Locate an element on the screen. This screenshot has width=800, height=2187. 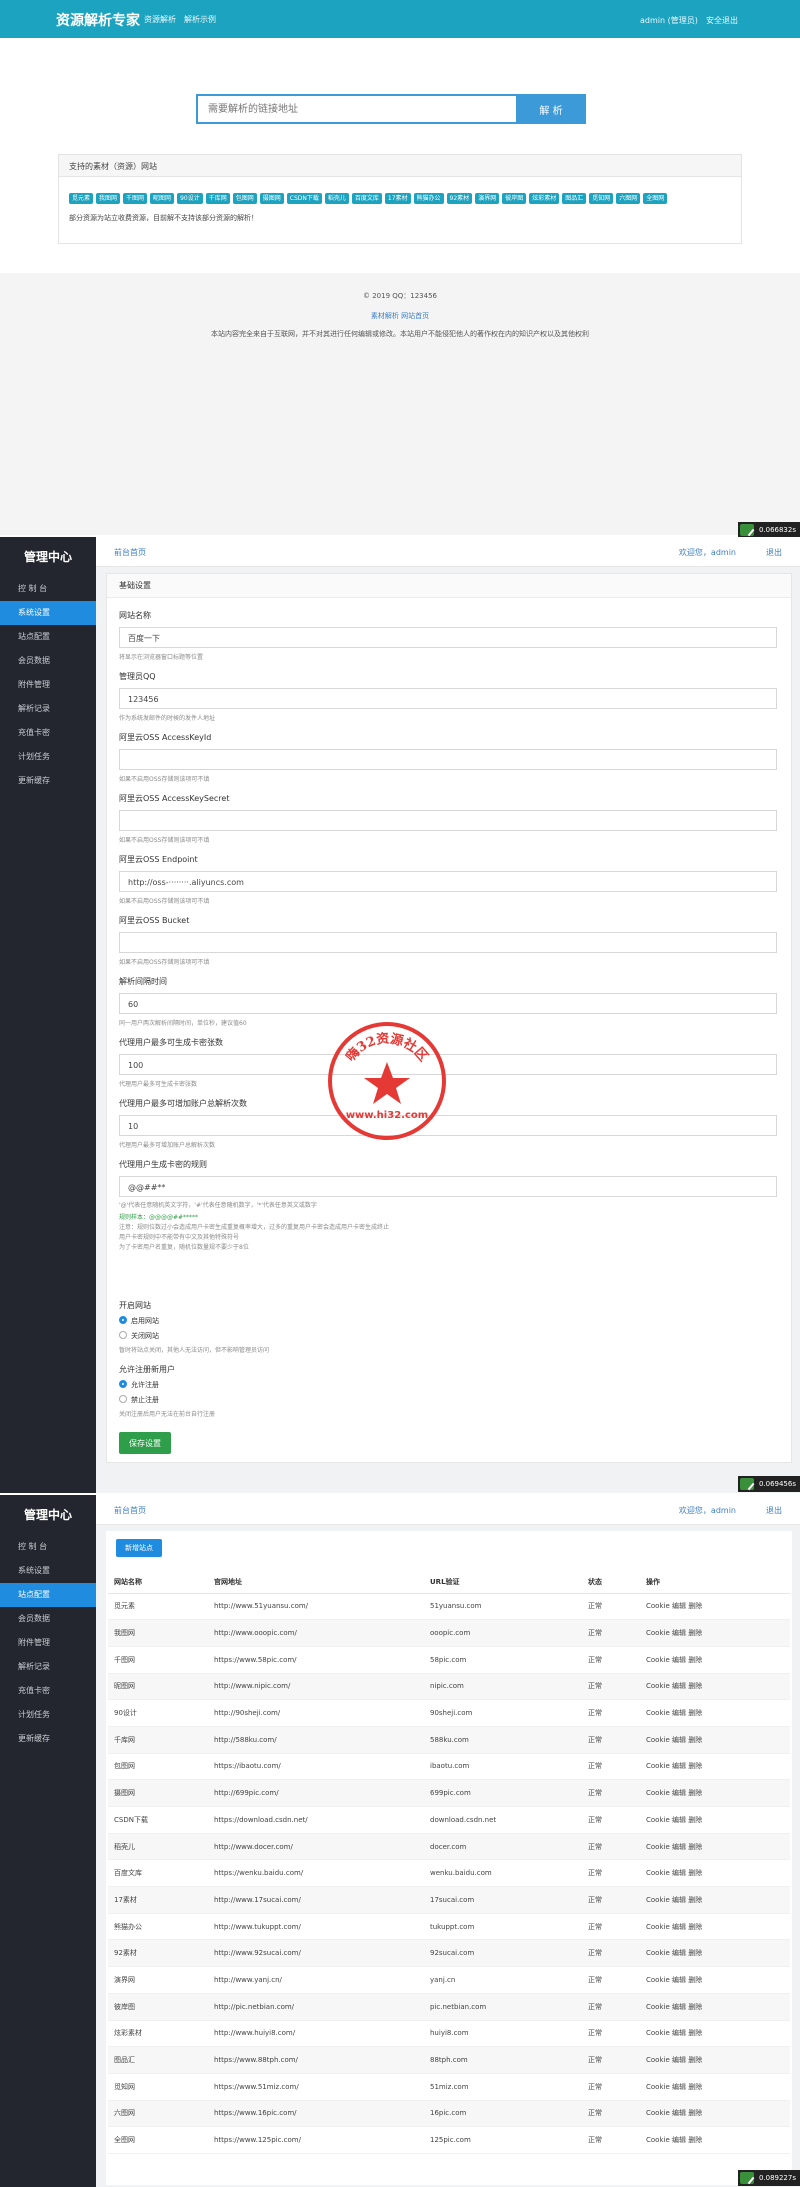
menu-site-config: 站点配置 is located at coordinates (48, 1595).